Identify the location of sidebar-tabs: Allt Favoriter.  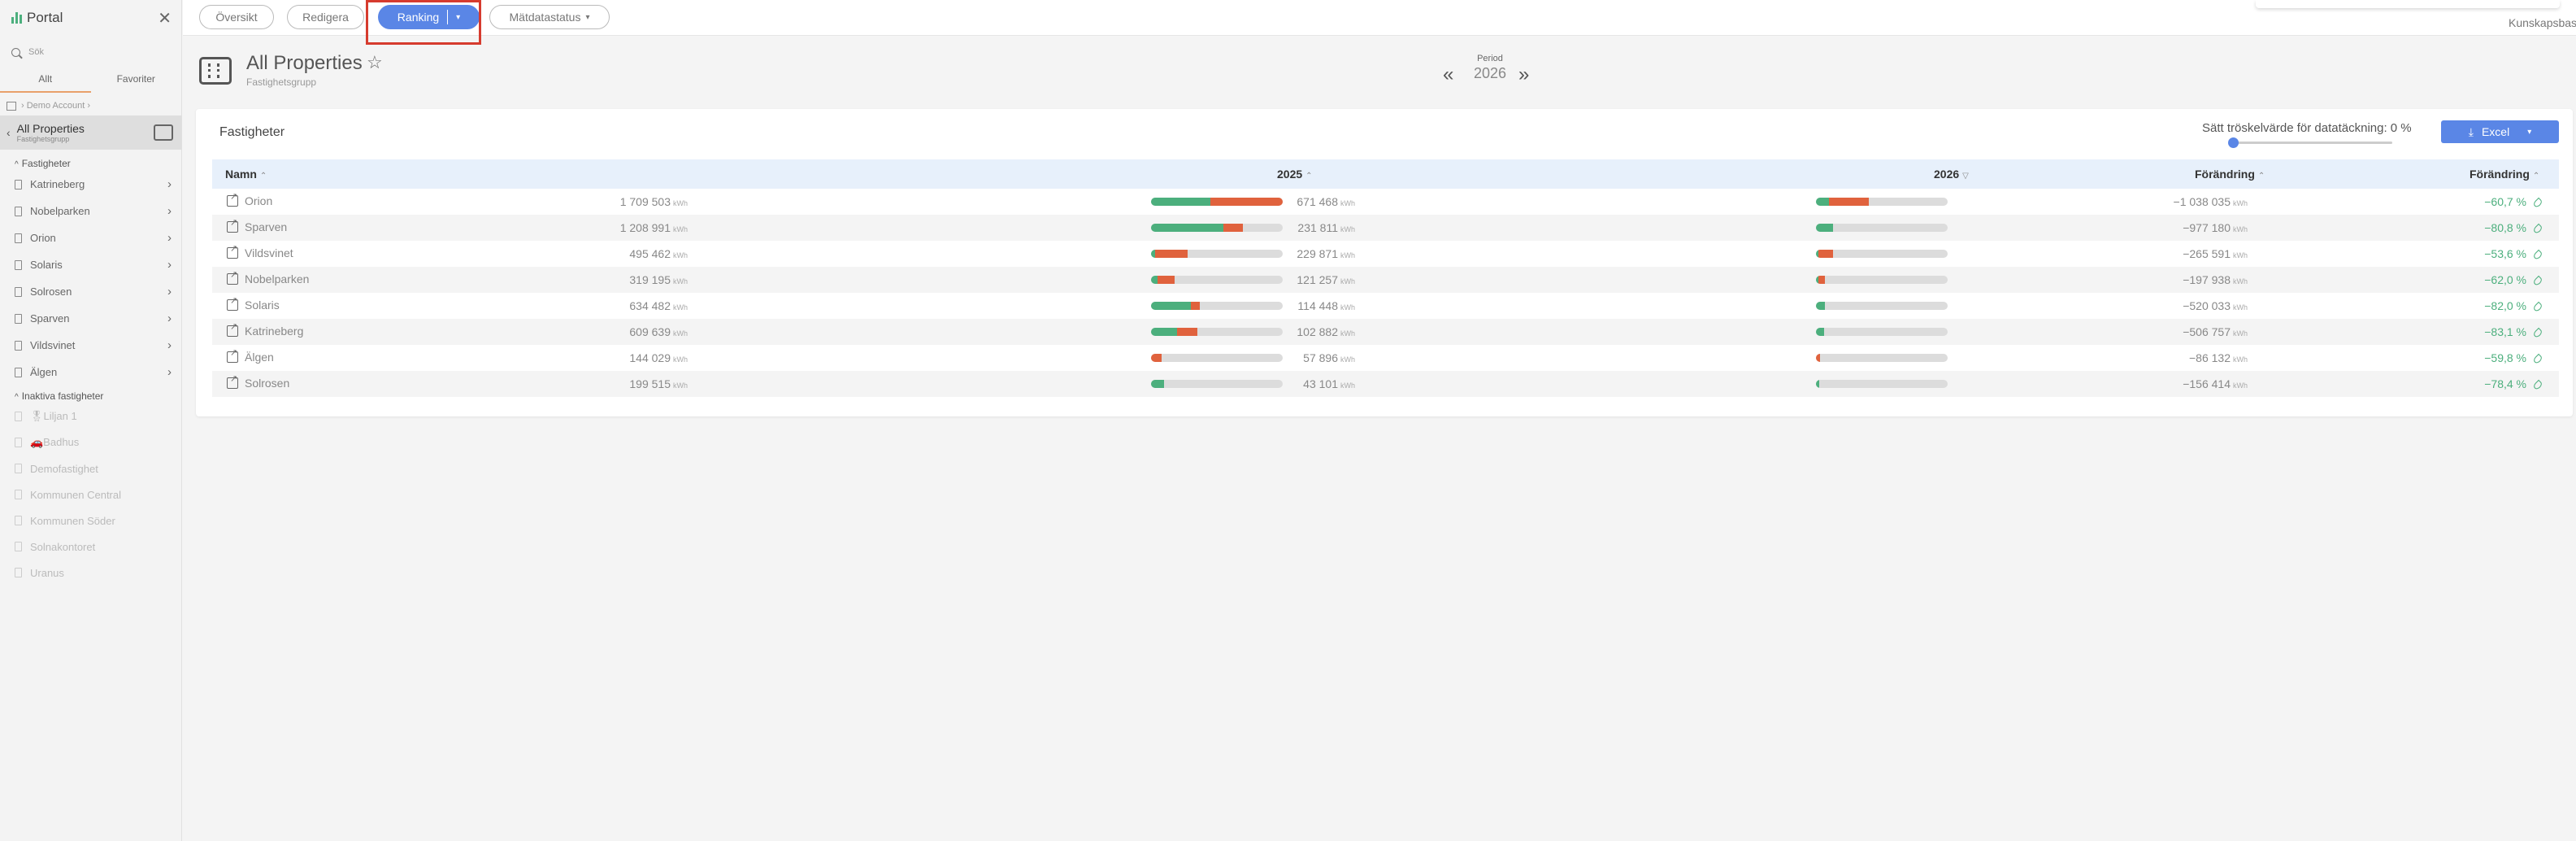
(90, 80).